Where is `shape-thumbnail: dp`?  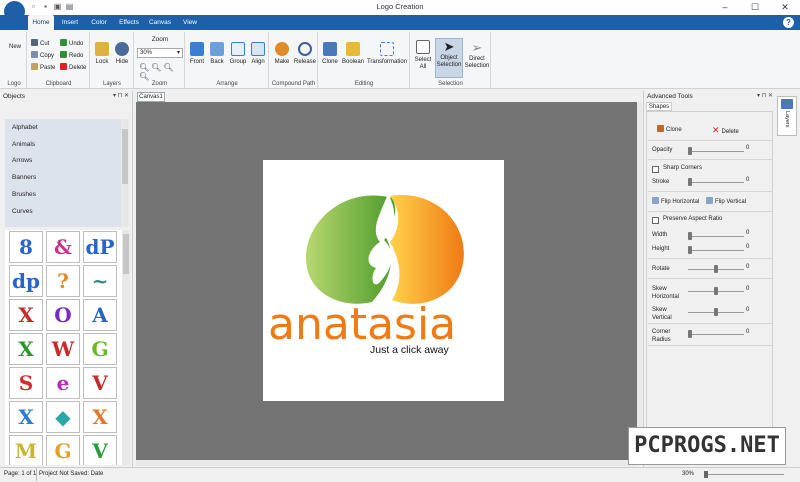
shape-thumbnail: dp is located at coordinates (26, 281).